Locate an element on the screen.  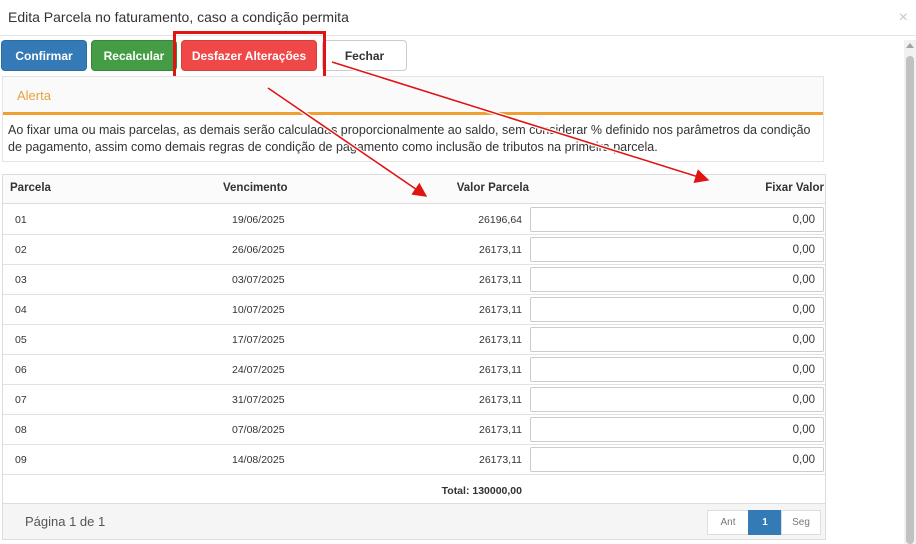
annotation-highlight-box is located at coordinates (249, 56).